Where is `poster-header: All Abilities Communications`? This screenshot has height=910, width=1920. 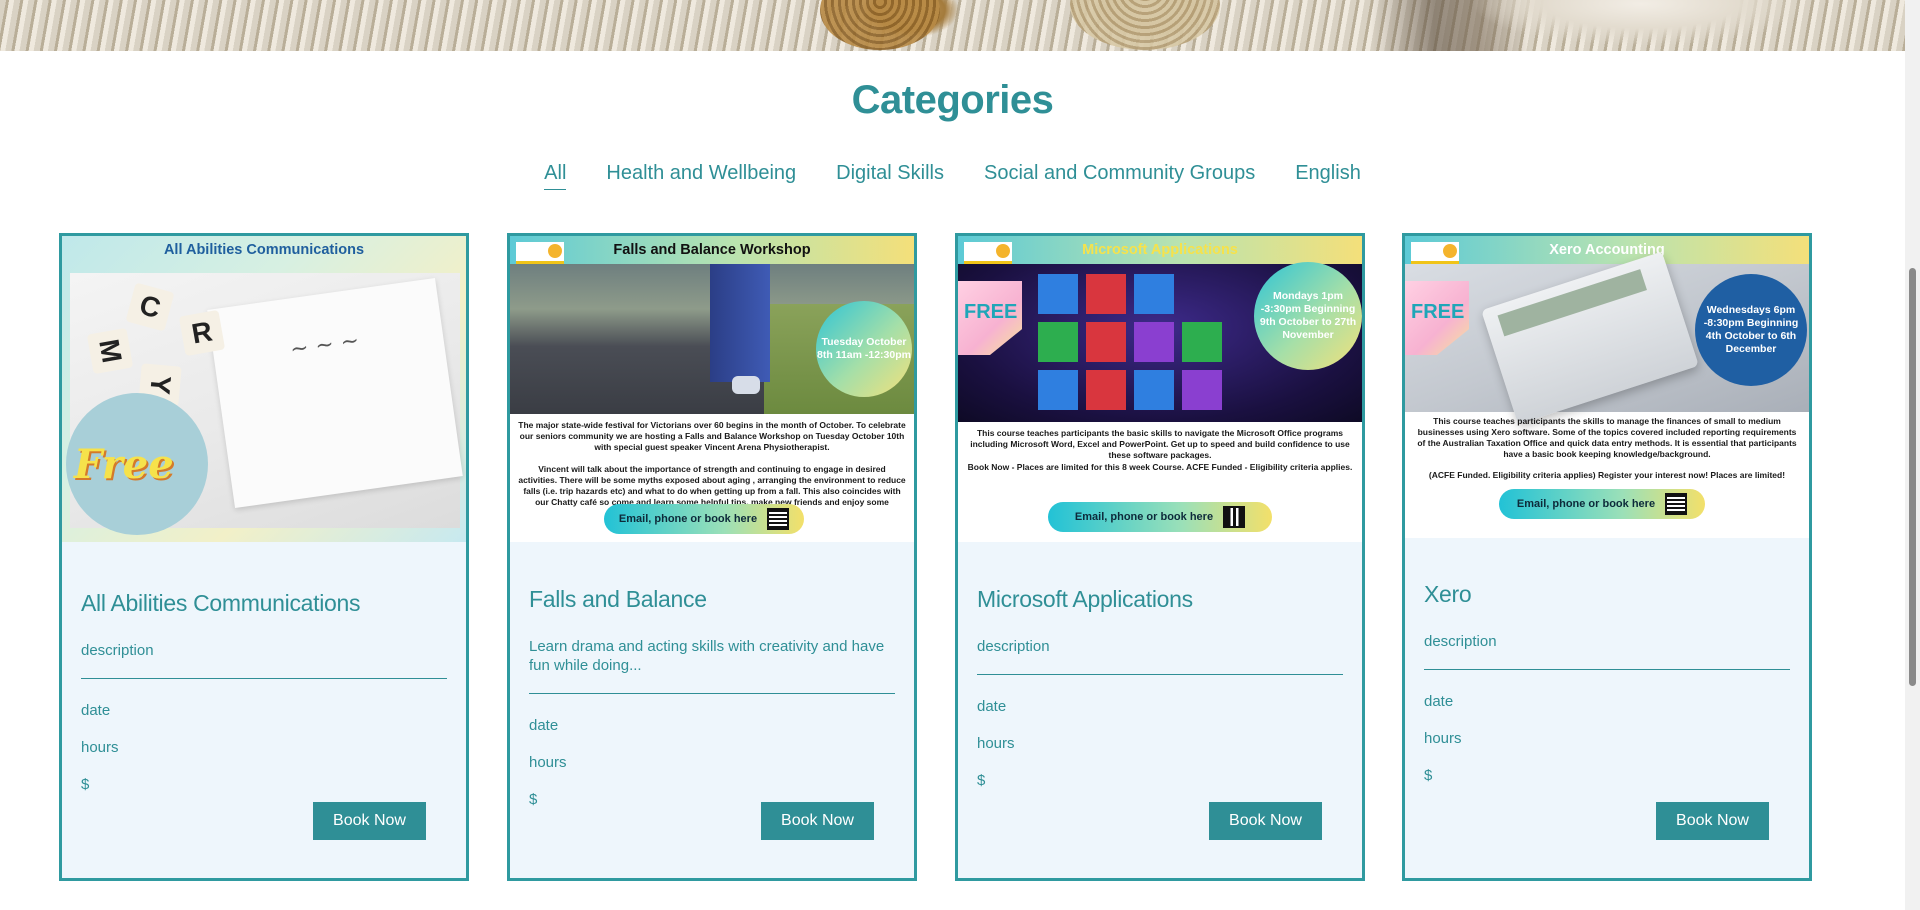
poster-header: All Abilities Communications is located at coordinates (264, 250).